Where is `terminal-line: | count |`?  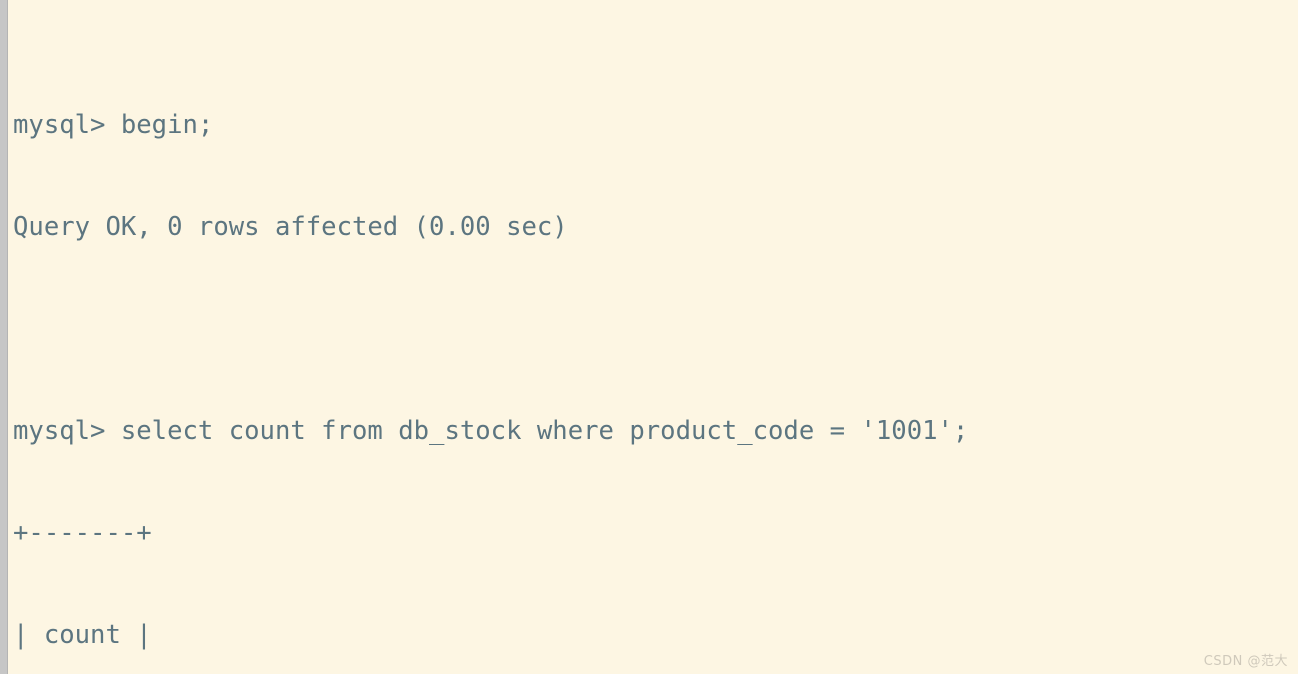 terminal-line: | count | is located at coordinates (82, 635).